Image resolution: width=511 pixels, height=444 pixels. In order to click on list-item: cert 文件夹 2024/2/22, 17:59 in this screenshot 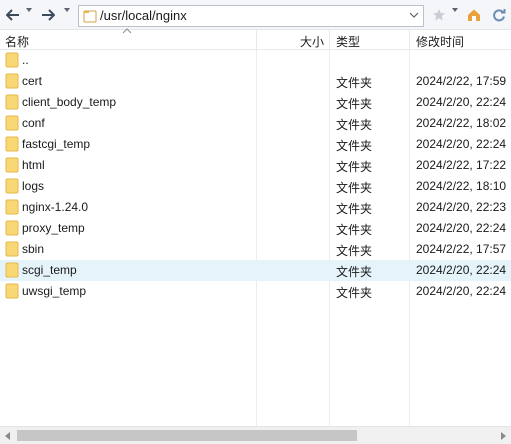, I will do `click(255, 81)`.